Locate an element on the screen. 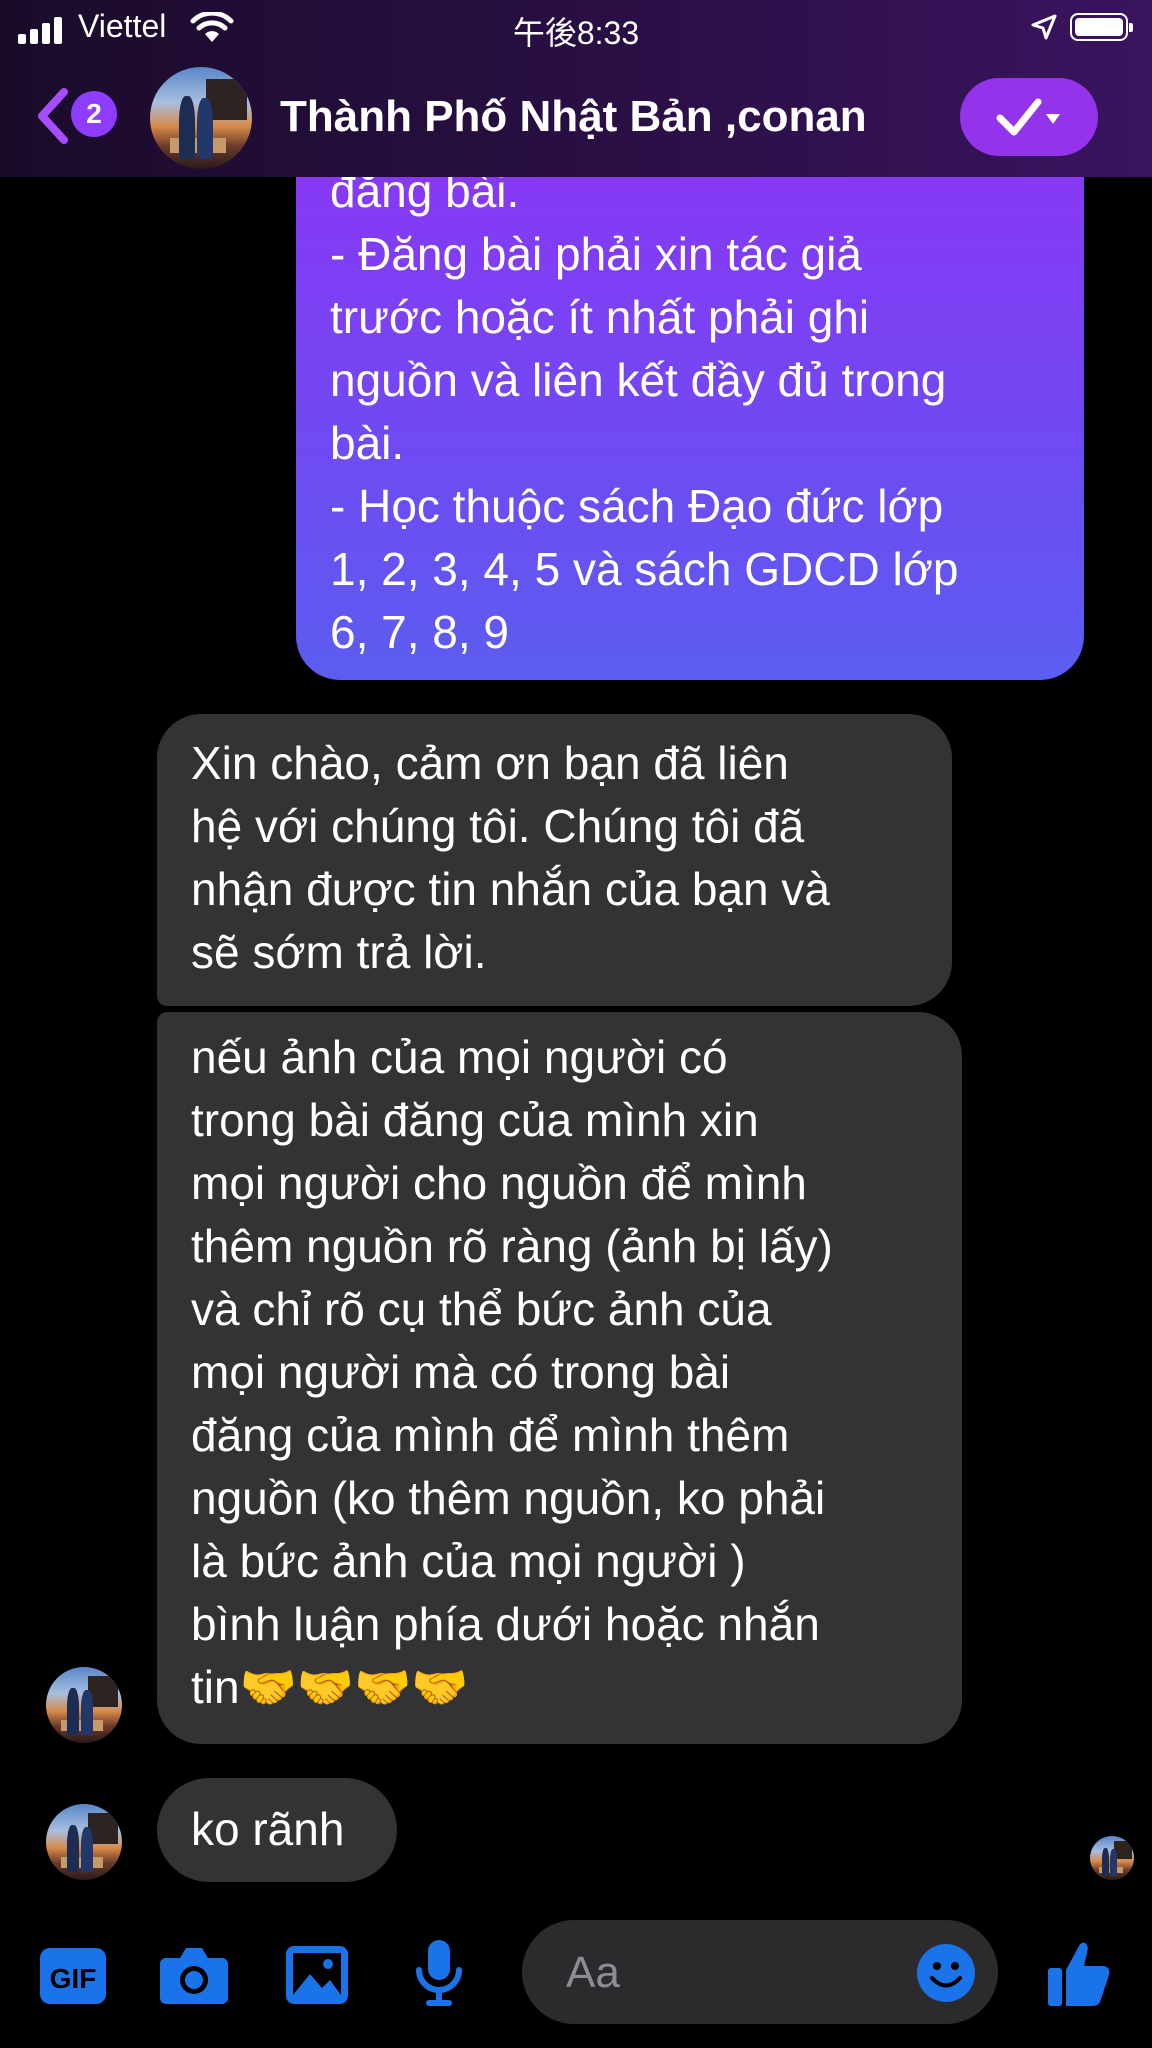  emoji-icon is located at coordinates (946, 1973).